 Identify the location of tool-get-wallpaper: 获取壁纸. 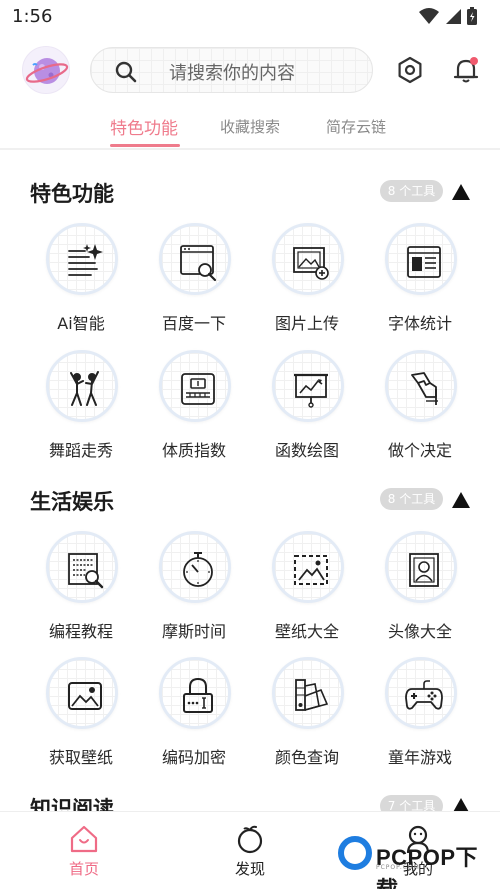
(81, 717).